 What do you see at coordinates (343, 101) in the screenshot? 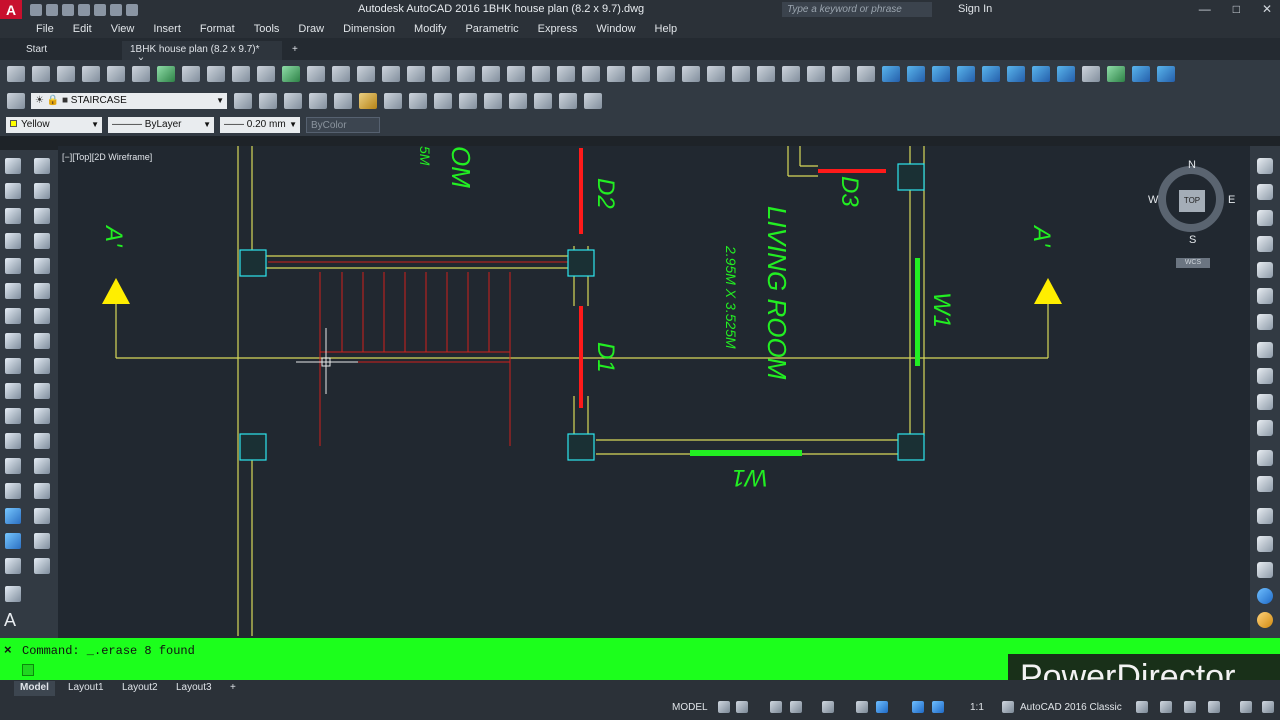
I see `teapot-icon` at bounding box center [343, 101].